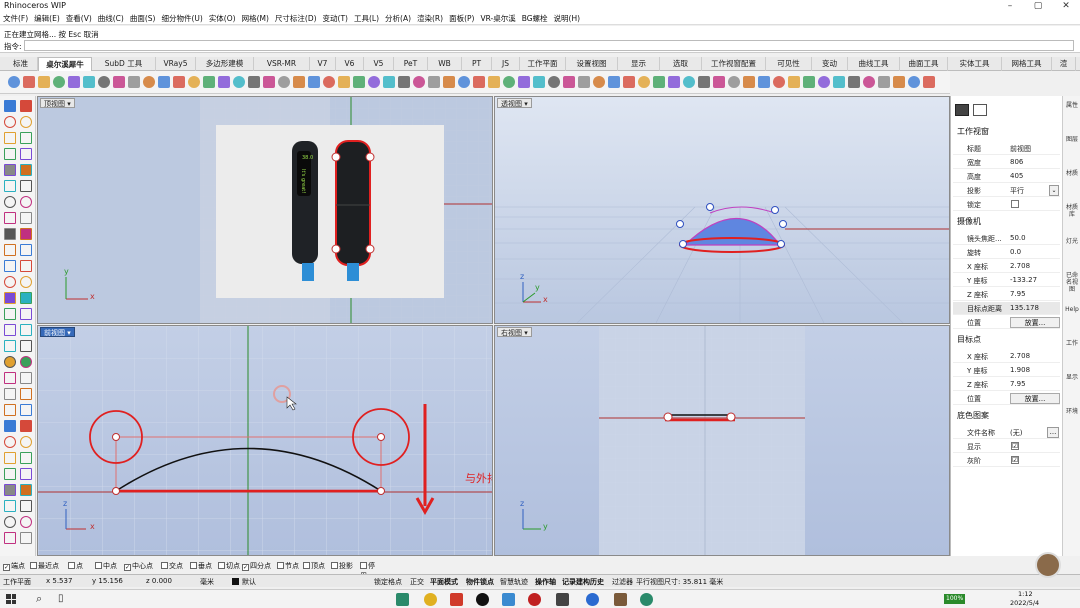 Image resolution: width=1080 pixels, height=608 pixels. Describe the element at coordinates (1072, 309) in the screenshot. I see `side-tab: Help` at that location.